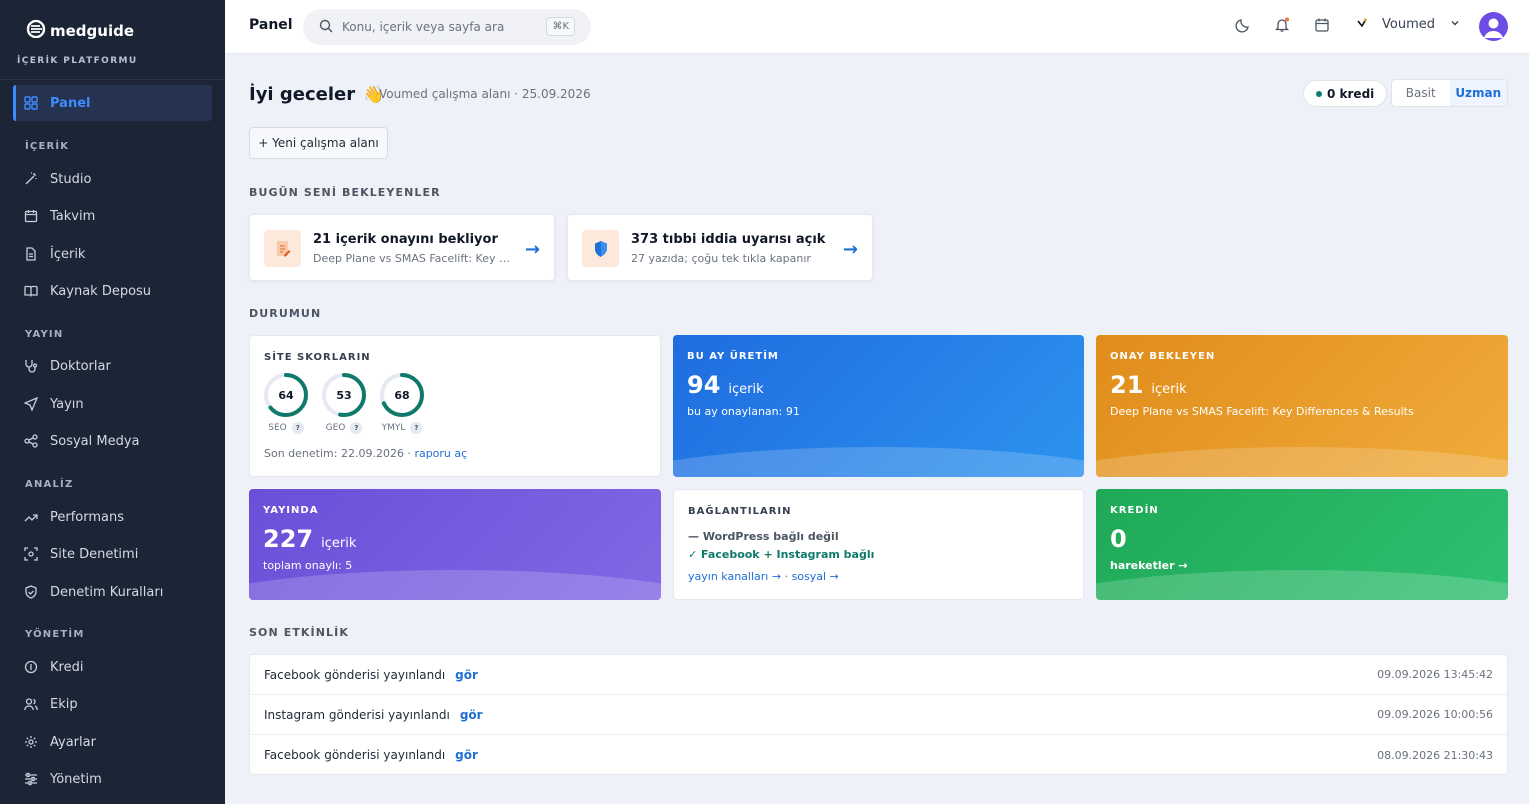 The height and width of the screenshot is (804, 1529). What do you see at coordinates (740, 511) in the screenshot?
I see `card-label: BAĞLANTILARIN` at bounding box center [740, 511].